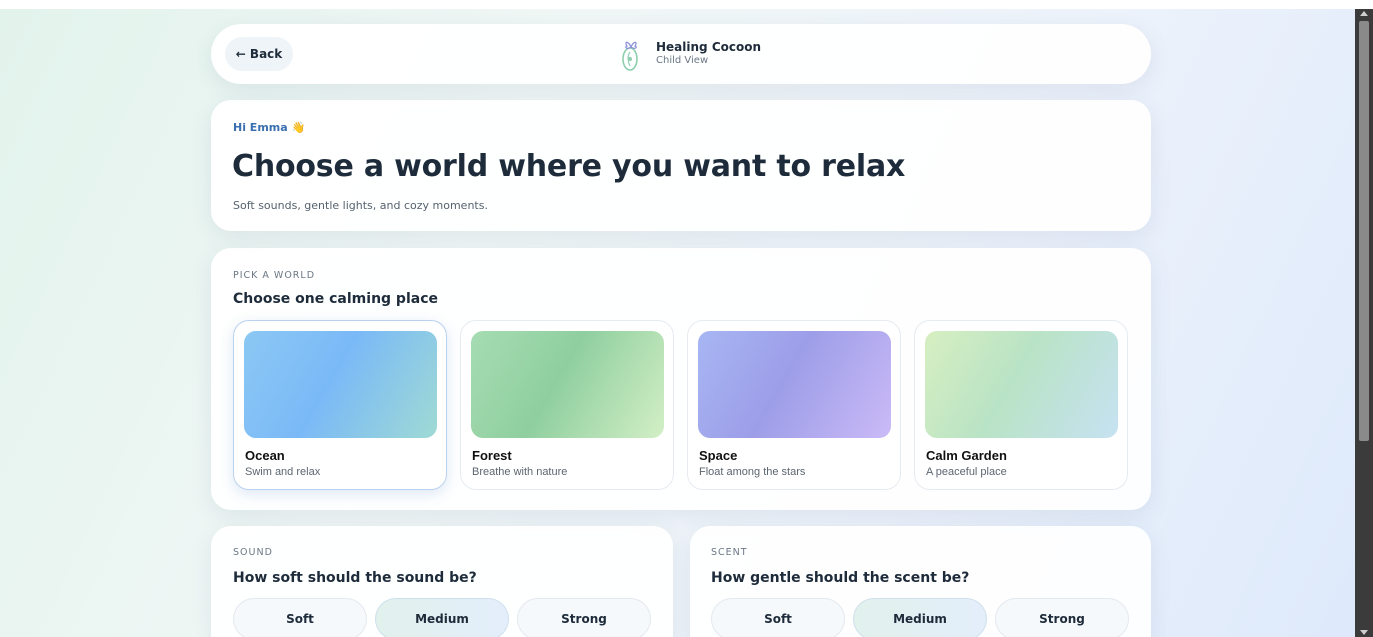 The image size is (1373, 637). Describe the element at coordinates (682, 60) in the screenshot. I see `brand-subtitle: Child View` at that location.